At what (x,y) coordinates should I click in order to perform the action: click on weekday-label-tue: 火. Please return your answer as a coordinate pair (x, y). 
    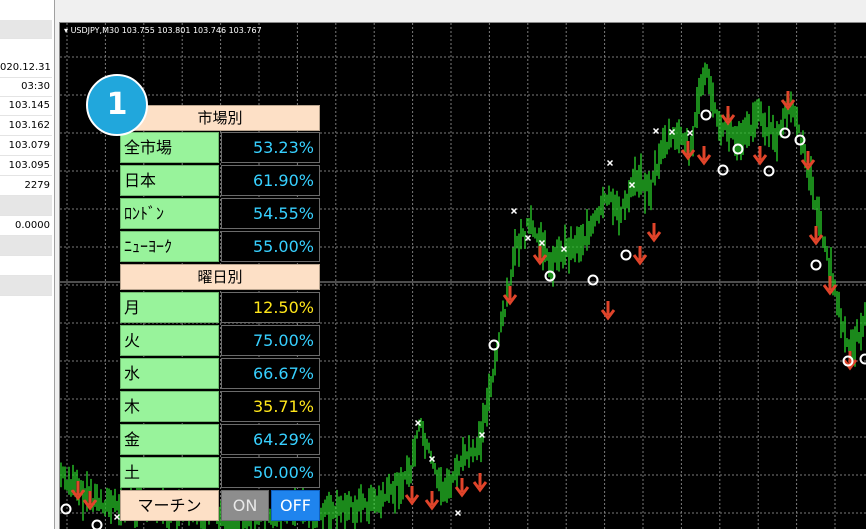
    Looking at the image, I should click on (169, 340).